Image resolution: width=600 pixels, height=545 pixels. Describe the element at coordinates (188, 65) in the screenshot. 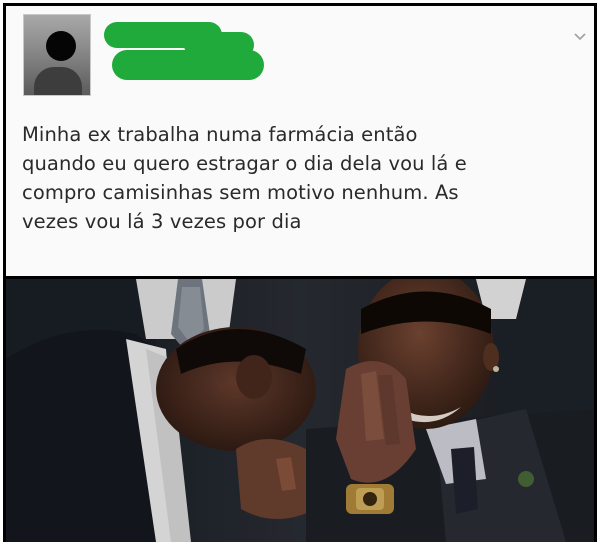

I see `redaction-stroke` at that location.